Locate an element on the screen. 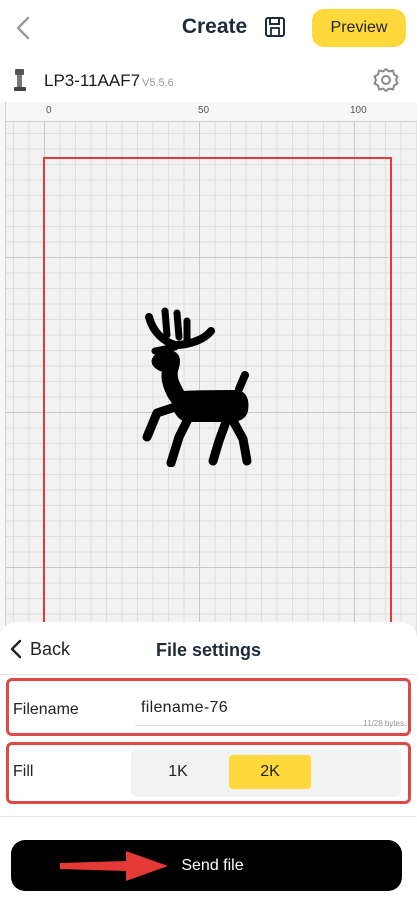 This screenshot has width=417, height=898. byte-counter: 11/28 bytes is located at coordinates (383, 723).